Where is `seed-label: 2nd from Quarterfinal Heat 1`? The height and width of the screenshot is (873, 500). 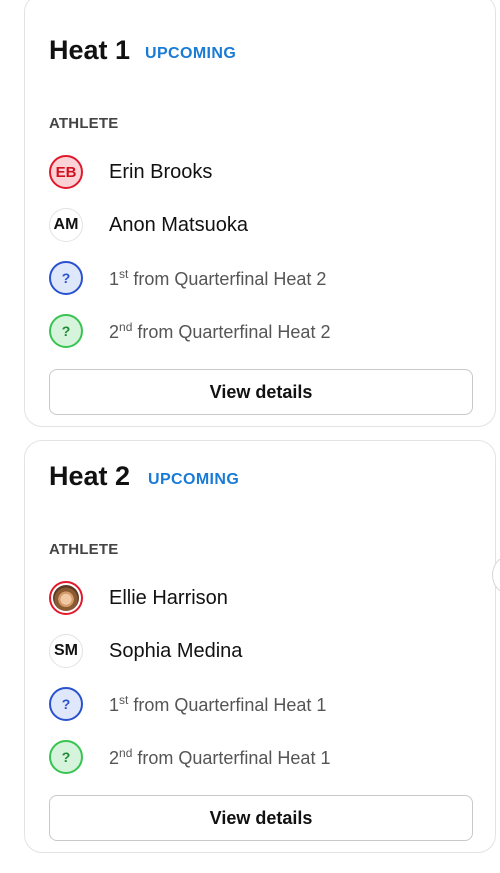
seed-label: 2nd from Quarterfinal Heat 1 is located at coordinates (220, 756).